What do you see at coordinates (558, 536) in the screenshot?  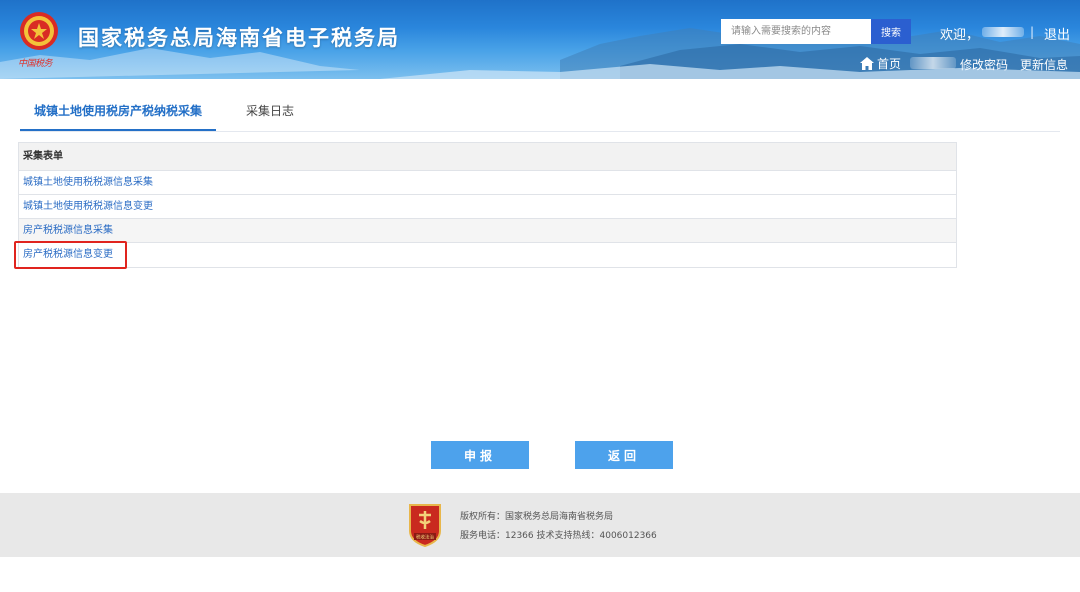 I see `footer-service-phone: 服务电话：12366 技术支持热线：4006012366` at bounding box center [558, 536].